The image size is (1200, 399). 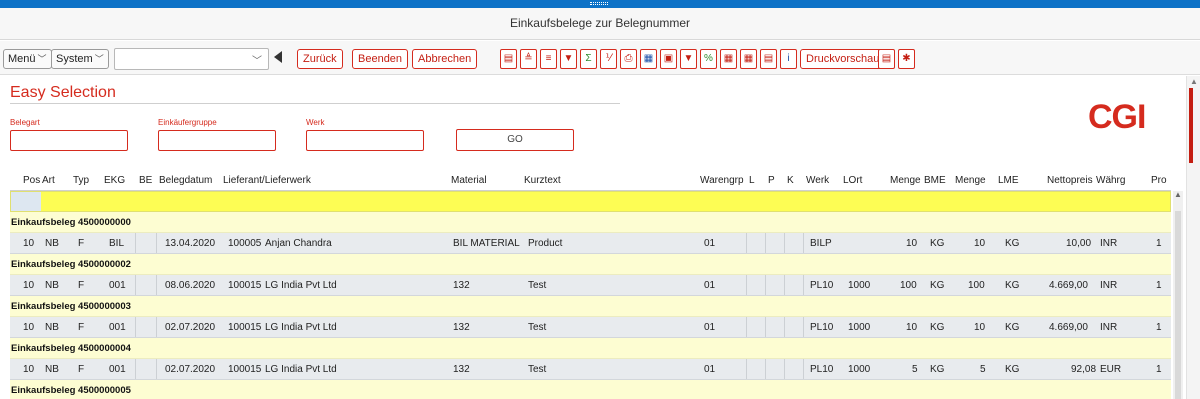 What do you see at coordinates (728, 59) in the screenshot?
I see `table-view-icon: ▦` at bounding box center [728, 59].